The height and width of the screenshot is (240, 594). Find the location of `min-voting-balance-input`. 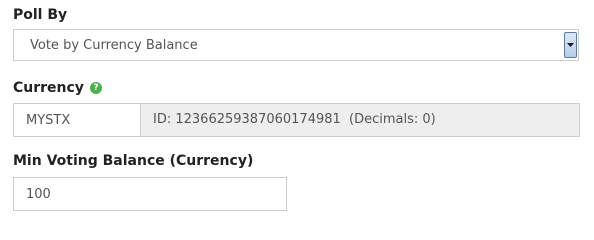

min-voting-balance-input is located at coordinates (150, 194).